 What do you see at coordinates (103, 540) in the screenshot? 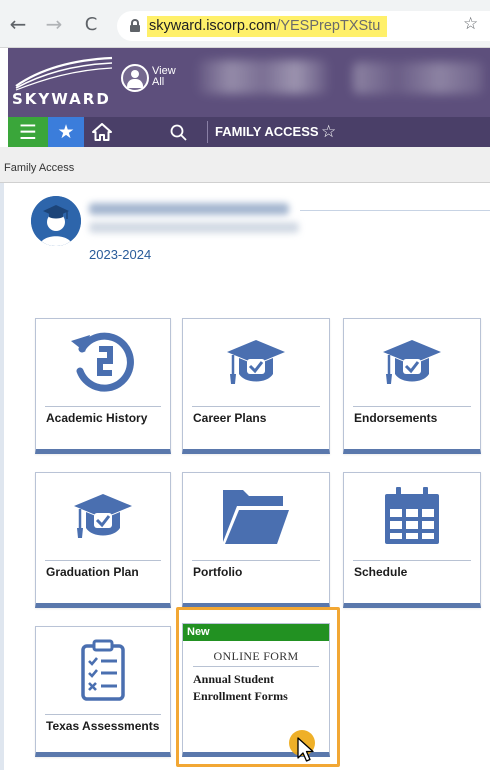
I see `tile-graduation-plan: Graduation Plan` at bounding box center [103, 540].